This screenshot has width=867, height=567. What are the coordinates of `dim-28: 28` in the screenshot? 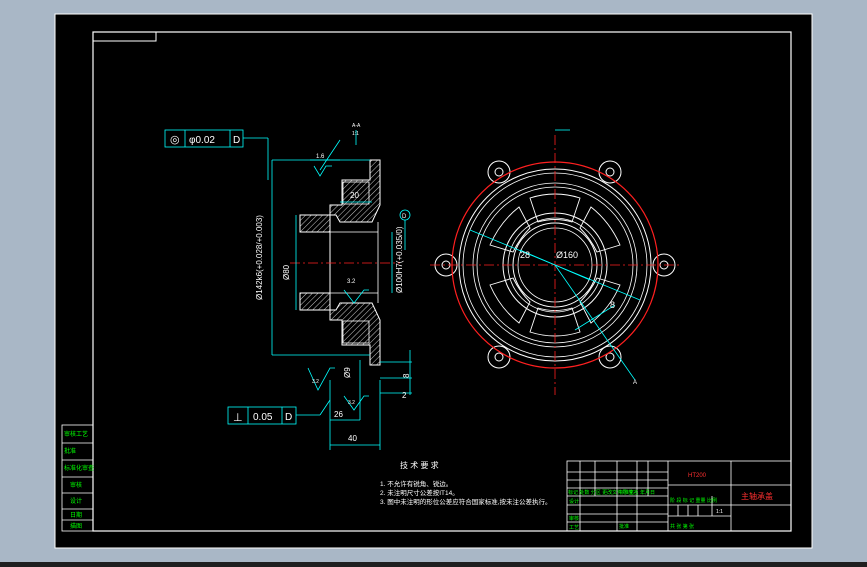 It's located at (525, 255).